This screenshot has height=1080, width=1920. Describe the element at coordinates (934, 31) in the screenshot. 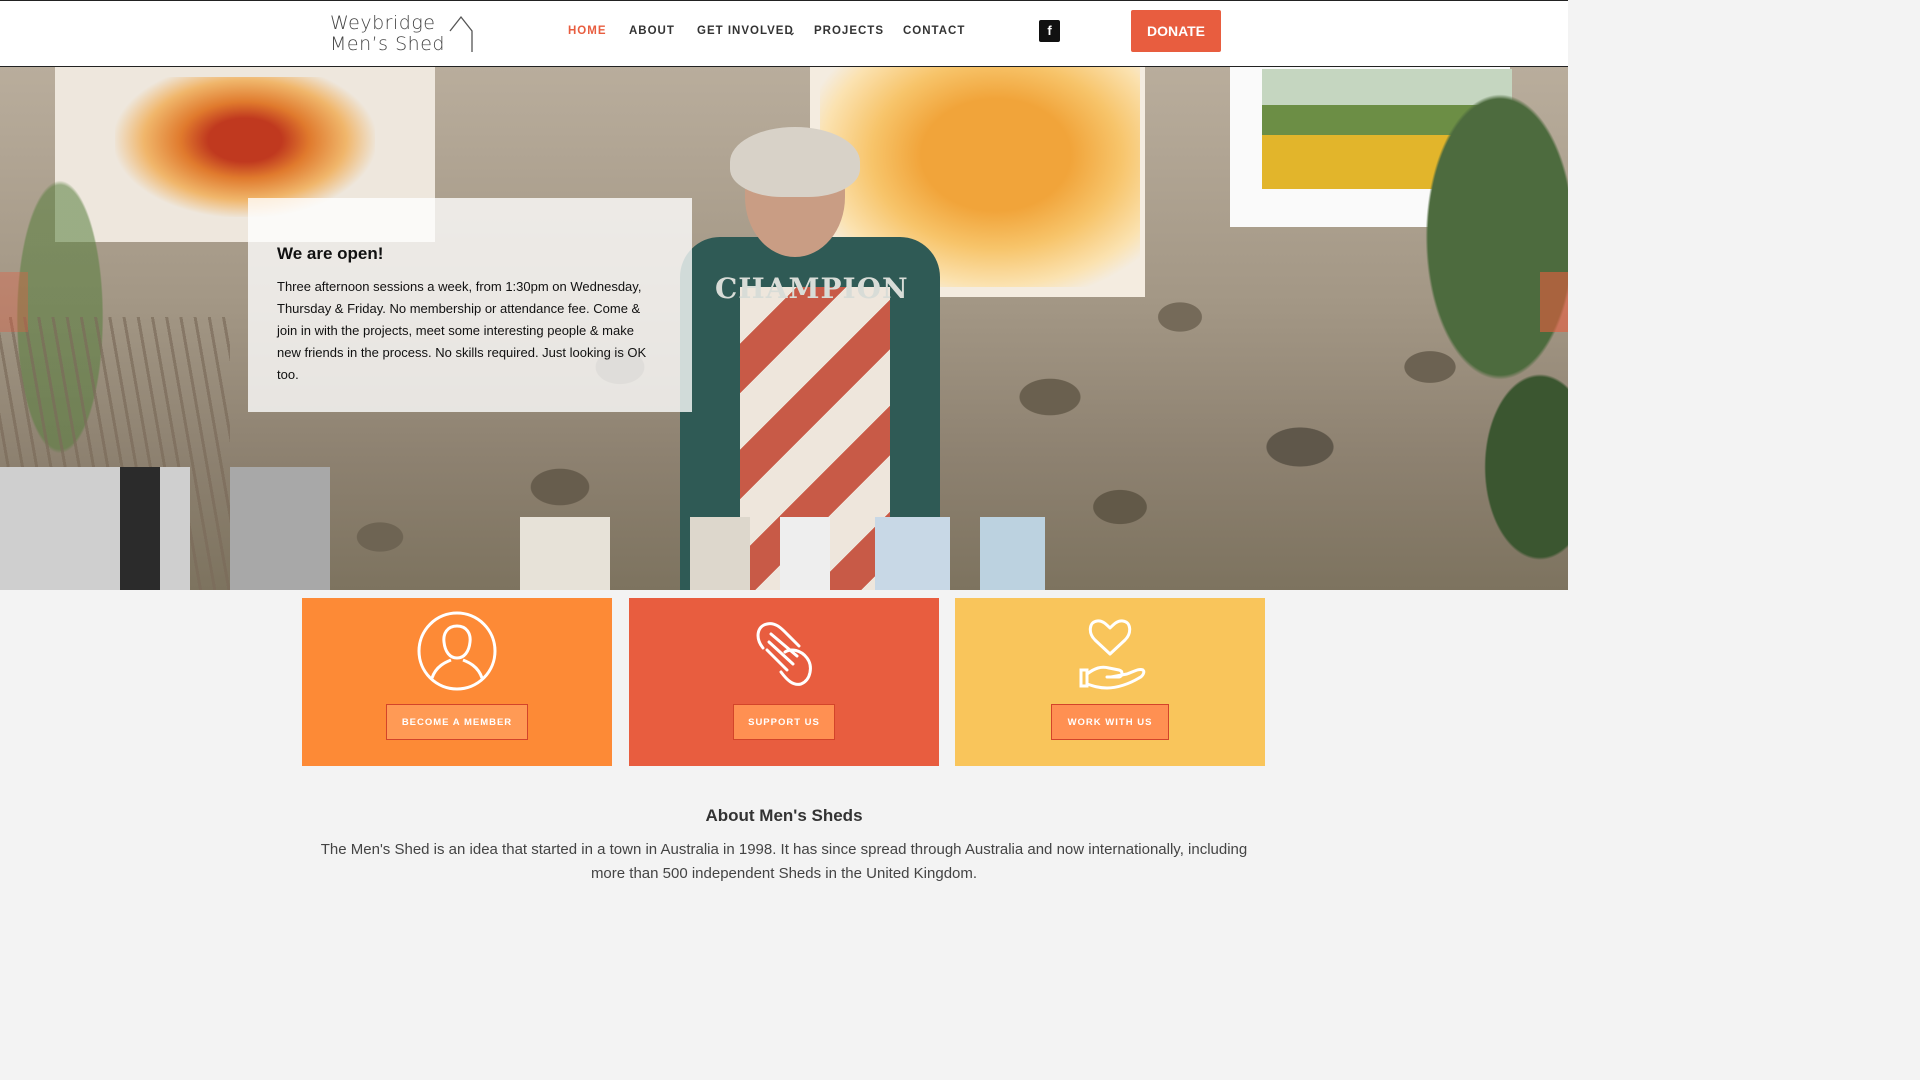

I see `nav-contact: CONTACT` at that location.